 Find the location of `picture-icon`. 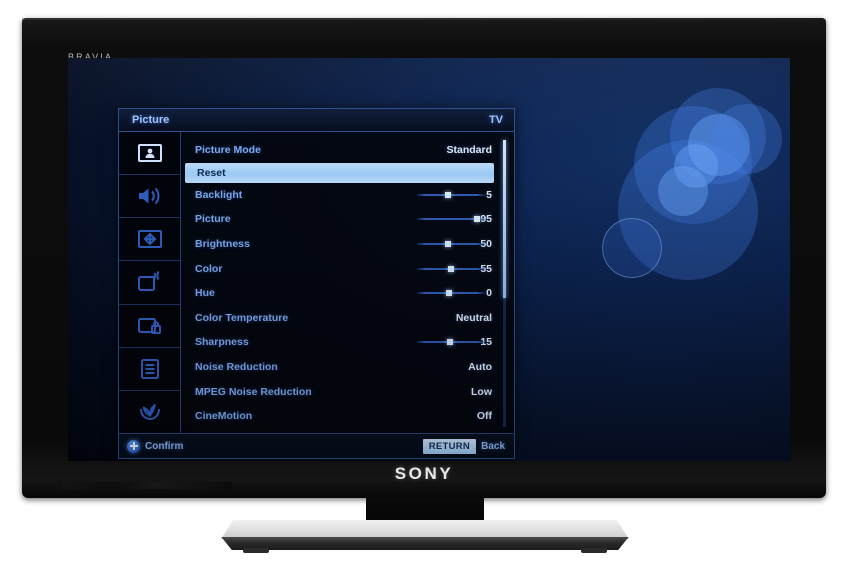

picture-icon is located at coordinates (150, 153).